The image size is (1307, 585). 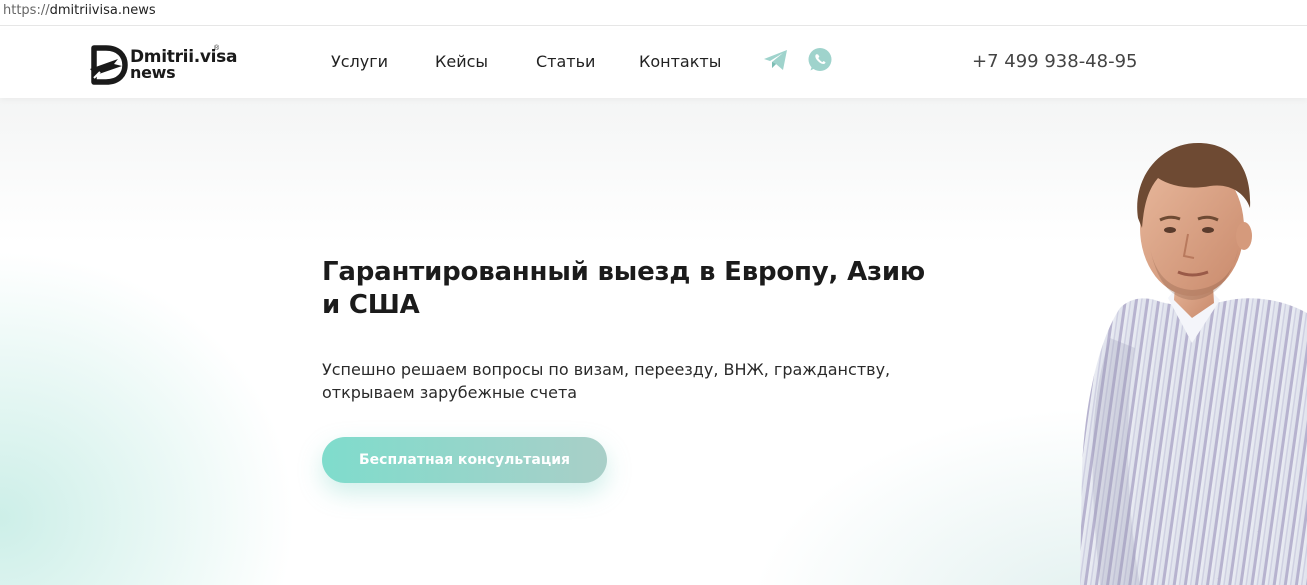 What do you see at coordinates (1193, 364) in the screenshot?
I see `consultant-photo` at bounding box center [1193, 364].